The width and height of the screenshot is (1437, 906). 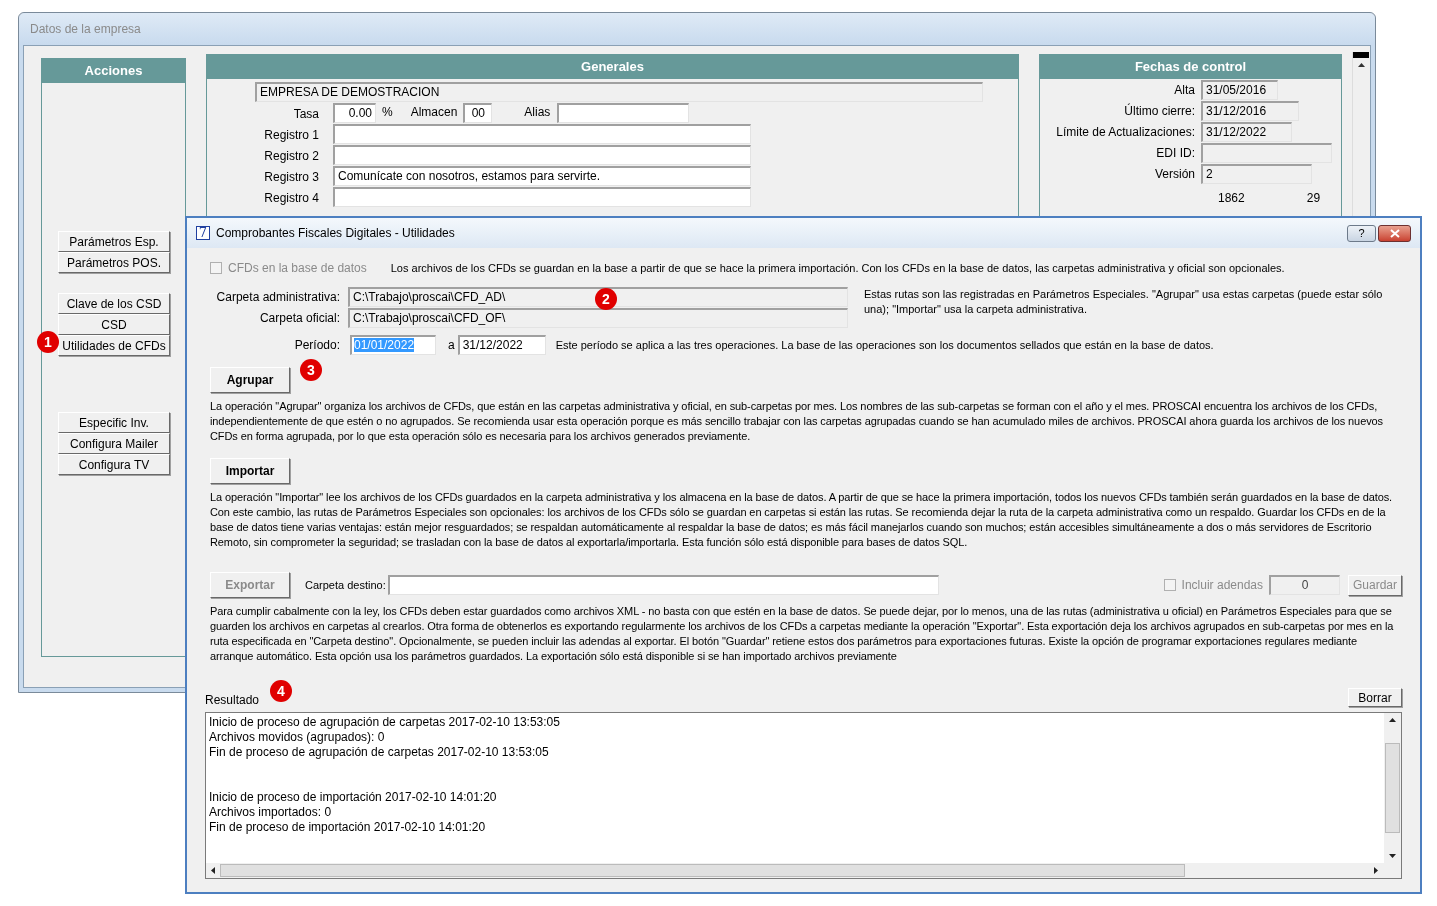 I want to click on action-button: Configura TV, so click(x=114, y=464).